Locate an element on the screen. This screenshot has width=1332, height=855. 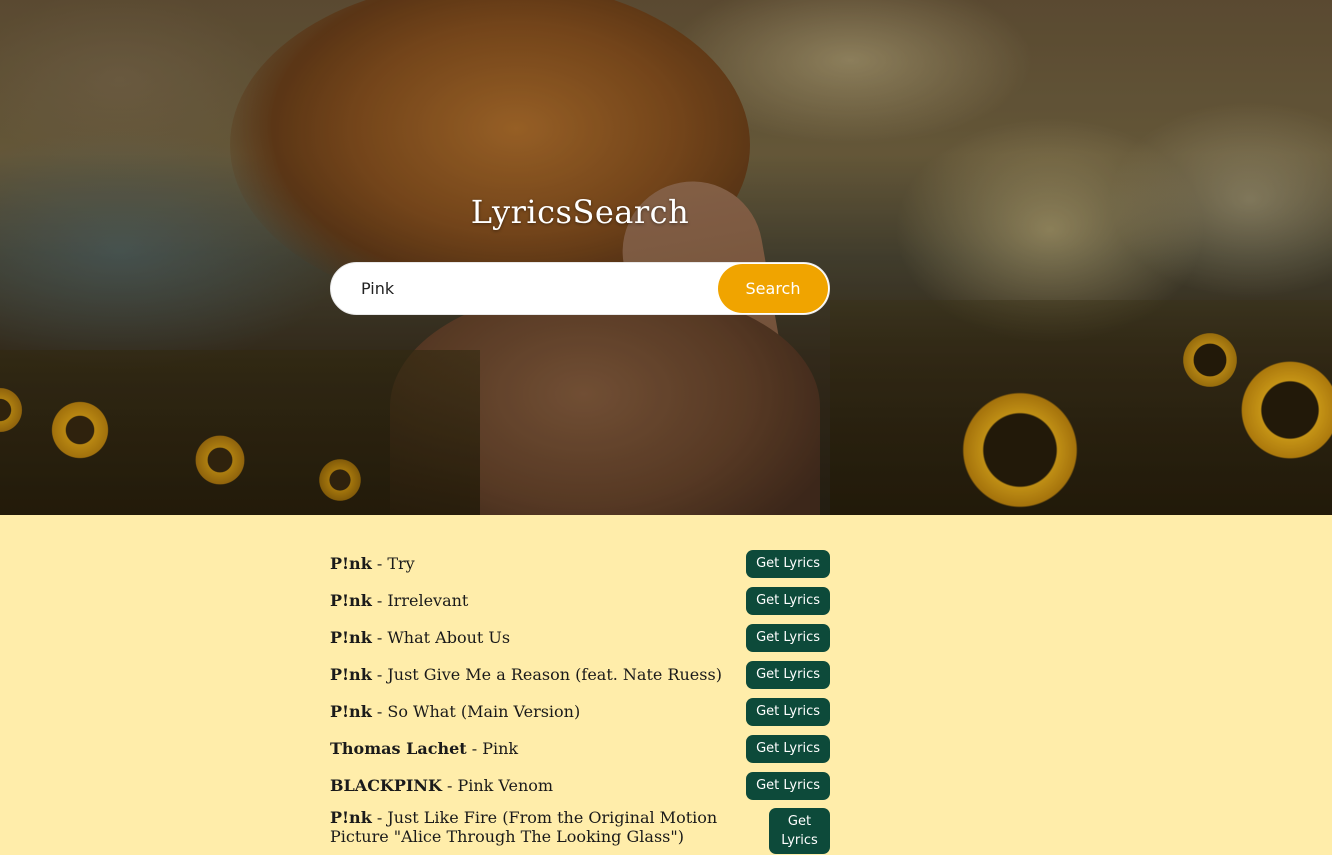
song-info: BLACKPINK - Pink Venom is located at coordinates (441, 785).